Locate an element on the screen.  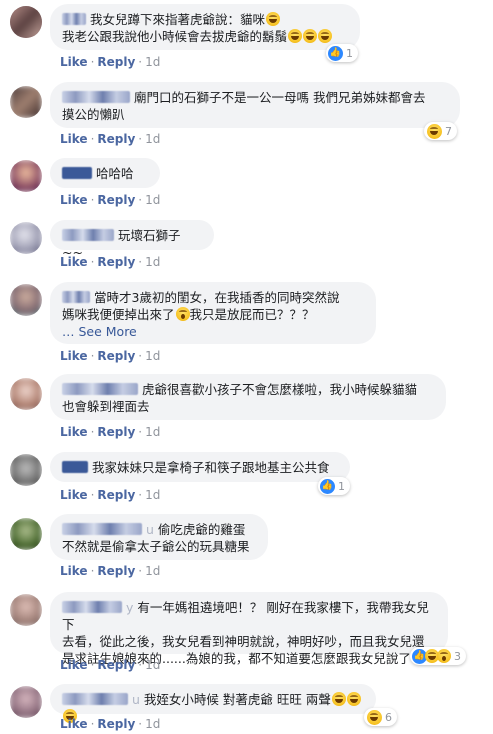
wow-emoji-icon is located at coordinates (182, 314).